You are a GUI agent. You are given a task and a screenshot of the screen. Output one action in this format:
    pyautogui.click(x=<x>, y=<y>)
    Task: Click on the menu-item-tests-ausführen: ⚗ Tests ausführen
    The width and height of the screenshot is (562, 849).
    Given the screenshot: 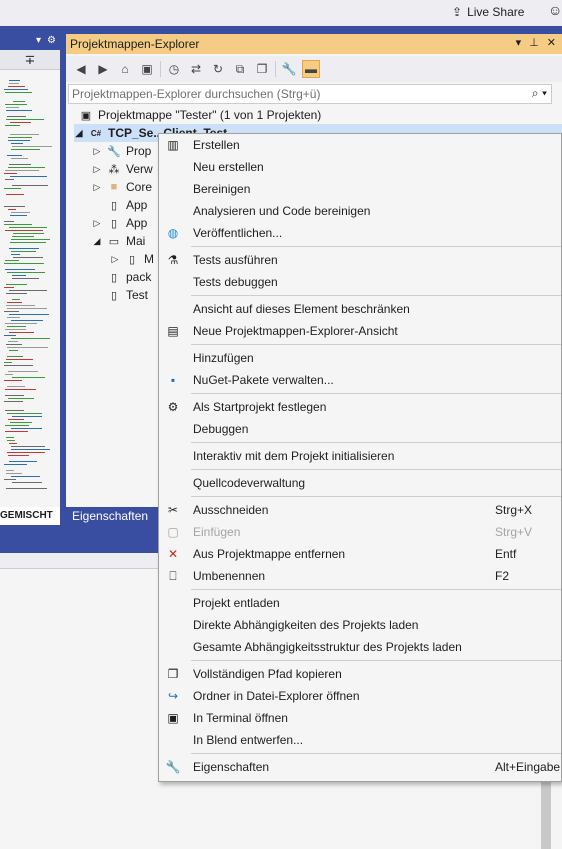 What is the action you would take?
    pyautogui.click(x=360, y=260)
    